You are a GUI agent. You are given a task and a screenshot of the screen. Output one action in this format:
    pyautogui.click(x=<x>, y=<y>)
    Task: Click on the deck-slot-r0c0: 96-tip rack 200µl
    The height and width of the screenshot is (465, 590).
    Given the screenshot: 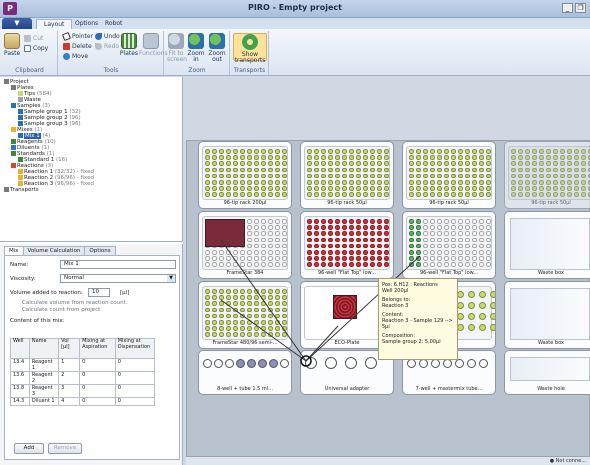 What is the action you would take?
    pyautogui.click(x=245, y=175)
    